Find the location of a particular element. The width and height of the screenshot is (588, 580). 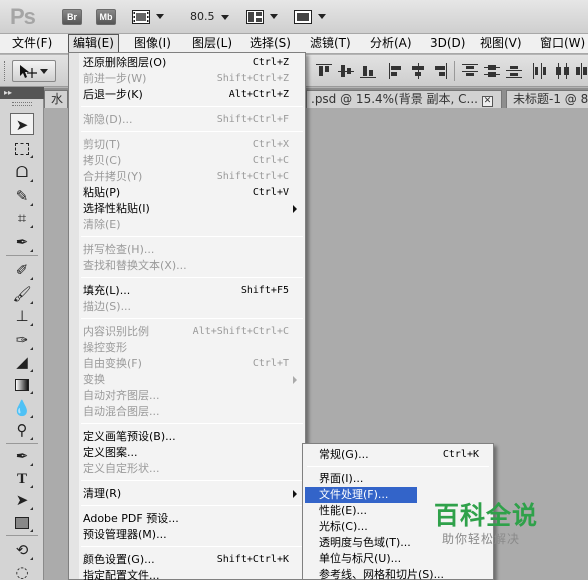

spot-healing-tool: ✐ is located at coordinates (22, 270).